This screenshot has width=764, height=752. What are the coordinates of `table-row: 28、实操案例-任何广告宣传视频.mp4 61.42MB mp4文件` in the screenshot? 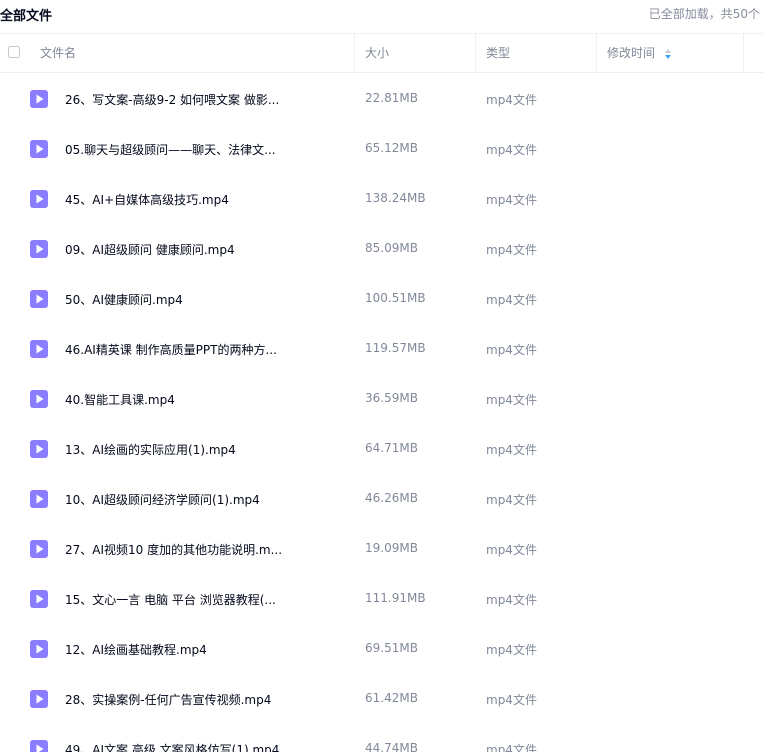 It's located at (382, 699).